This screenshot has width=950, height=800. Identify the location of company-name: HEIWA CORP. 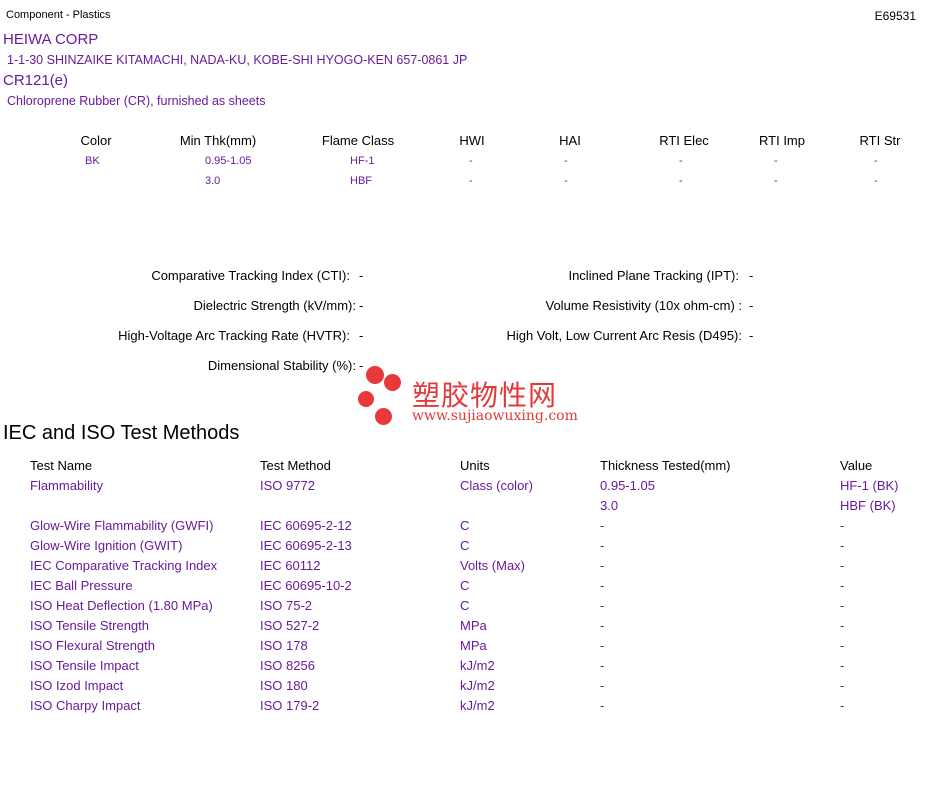
(51, 39).